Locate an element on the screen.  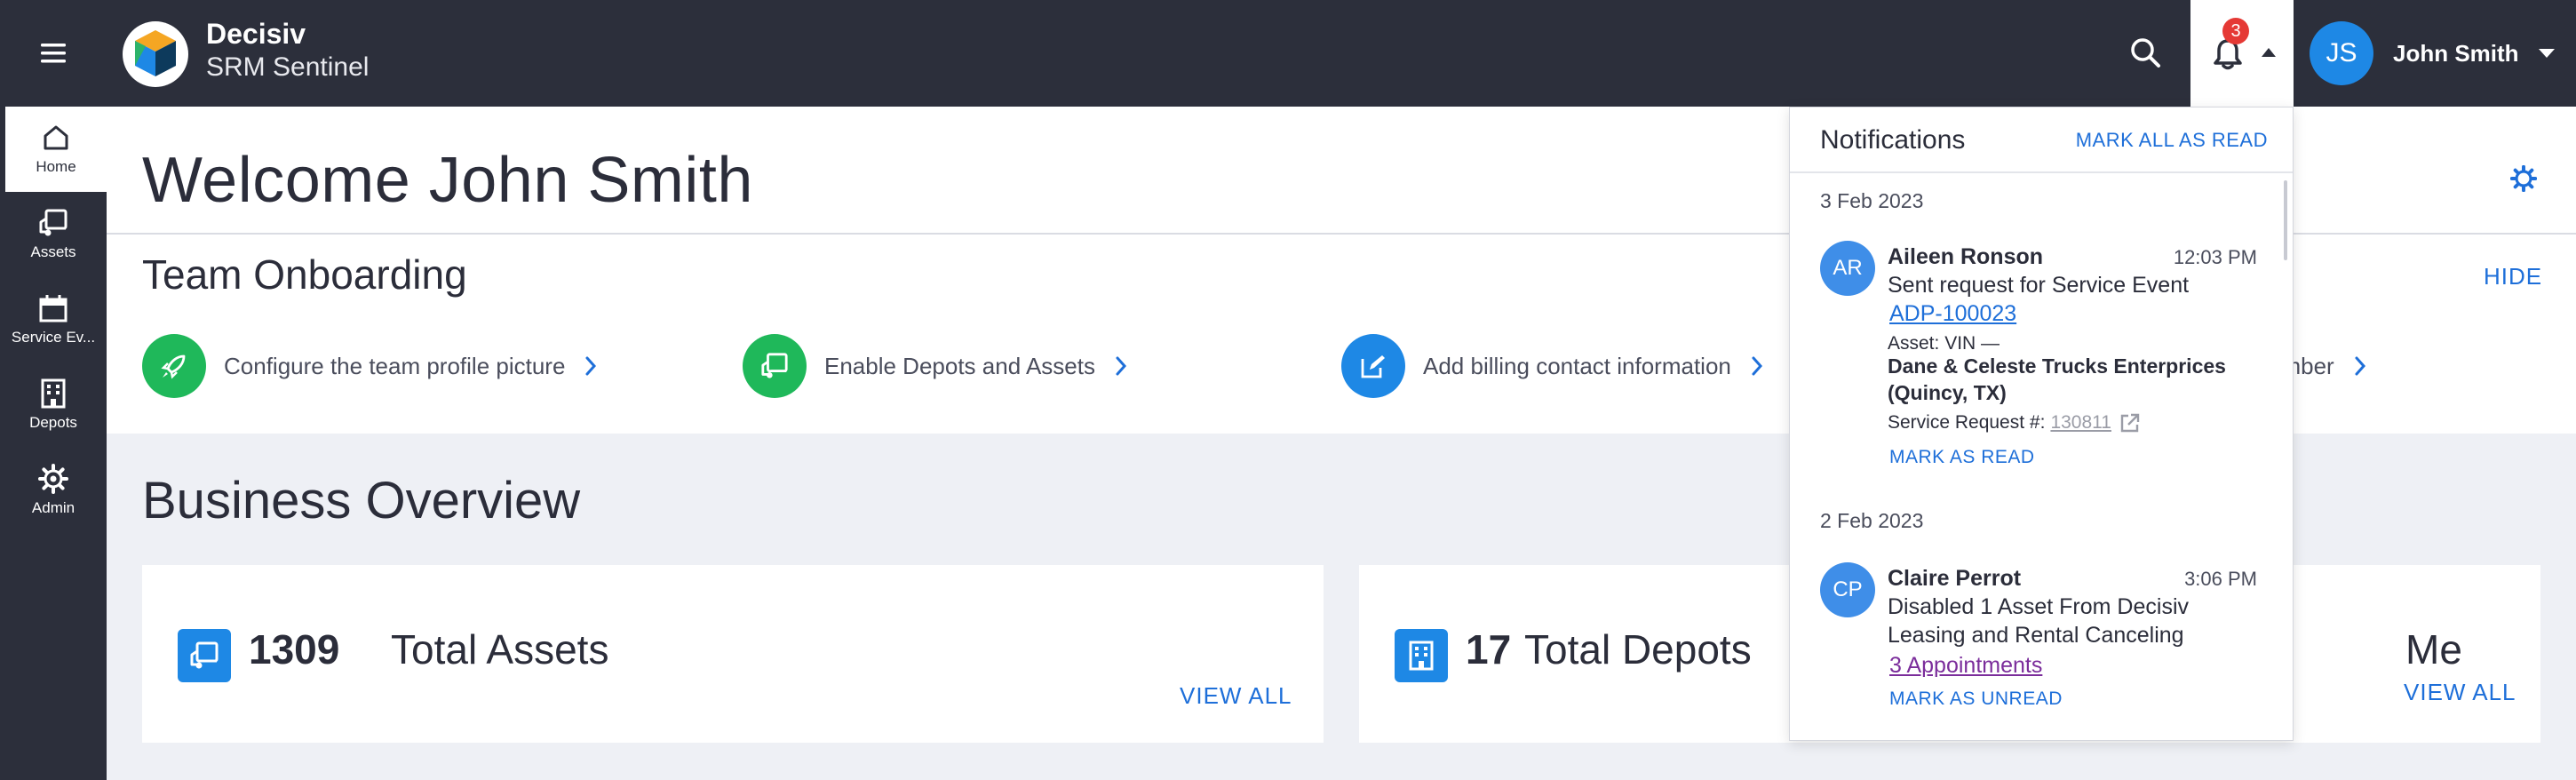
onboarding-step-billing-contact: Add billing contact information is located at coordinates (1552, 366).